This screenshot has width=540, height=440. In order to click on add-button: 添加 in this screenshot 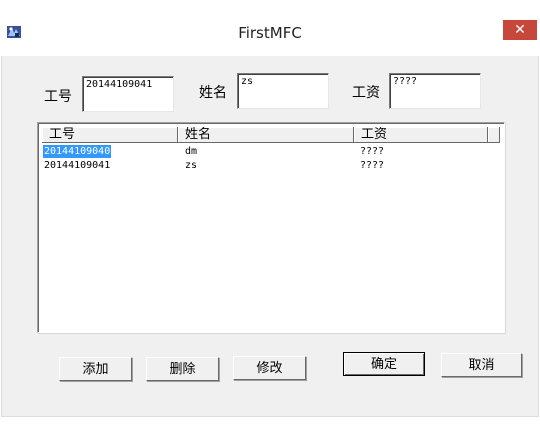, I will do `click(95, 369)`.